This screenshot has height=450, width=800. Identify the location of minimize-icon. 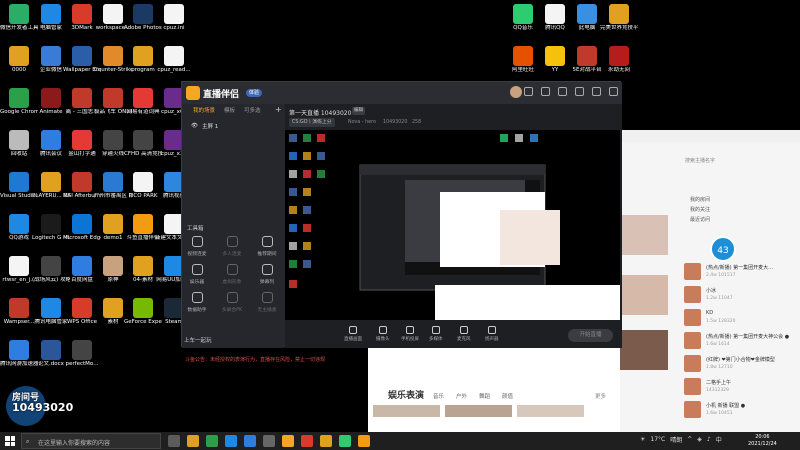
(596, 91).